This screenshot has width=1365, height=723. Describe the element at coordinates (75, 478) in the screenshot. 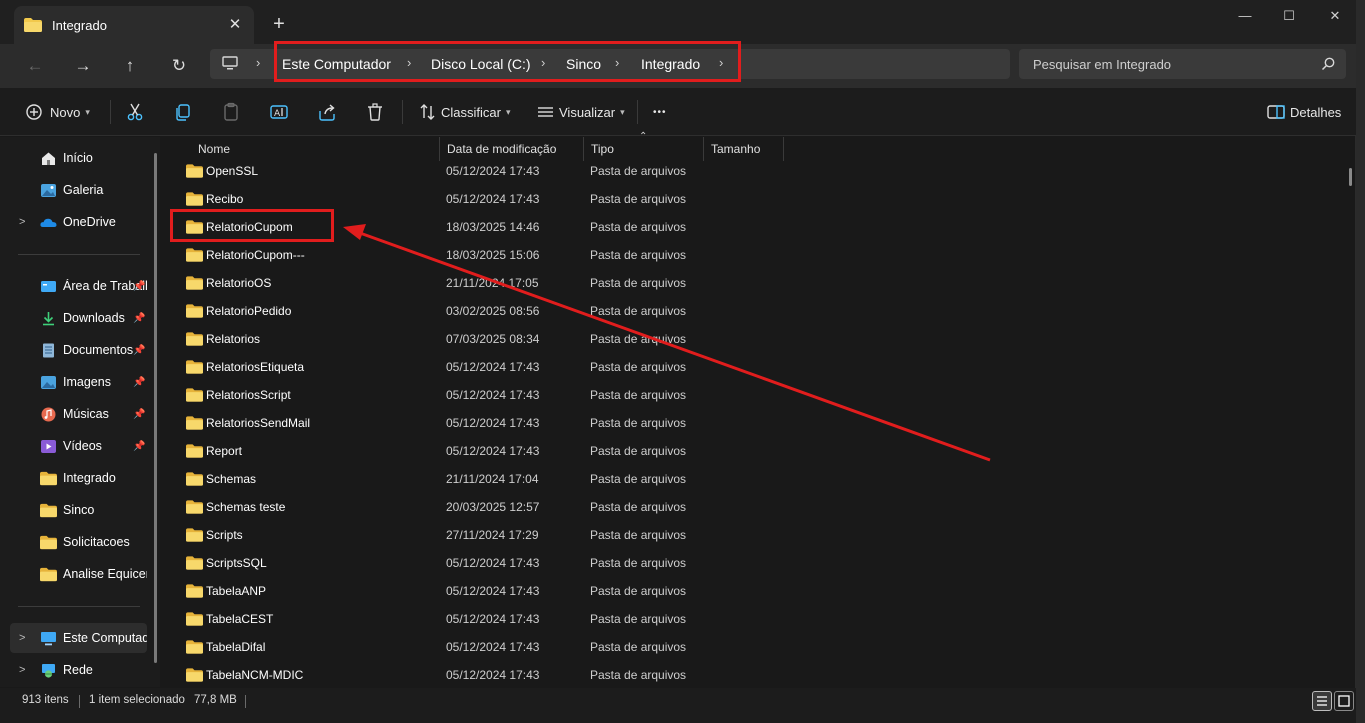

I see `sidebar-item-integrado: Integrado` at that location.